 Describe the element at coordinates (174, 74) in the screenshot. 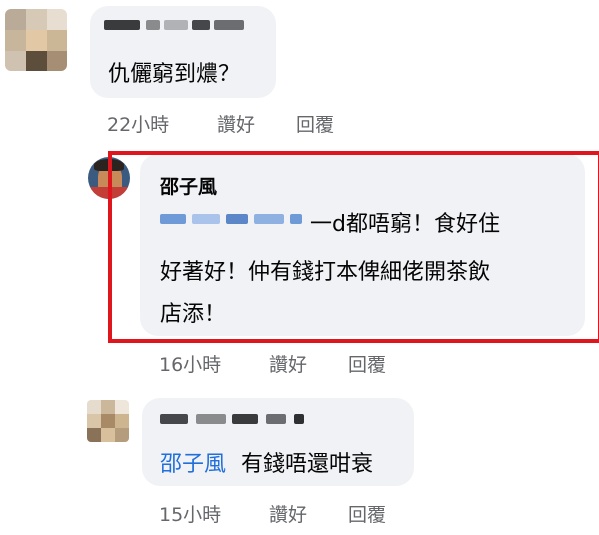

I see `comment-text: 仇儷窮到燶？` at that location.